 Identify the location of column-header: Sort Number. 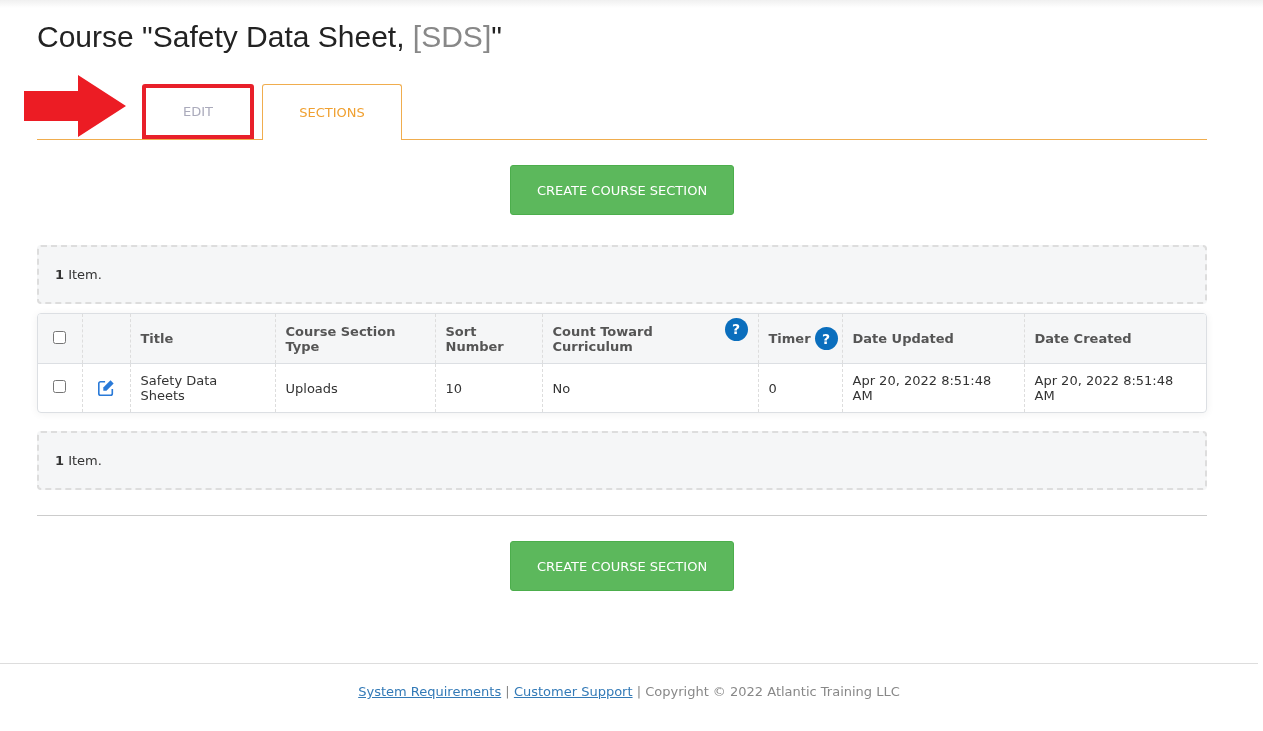
(474, 338).